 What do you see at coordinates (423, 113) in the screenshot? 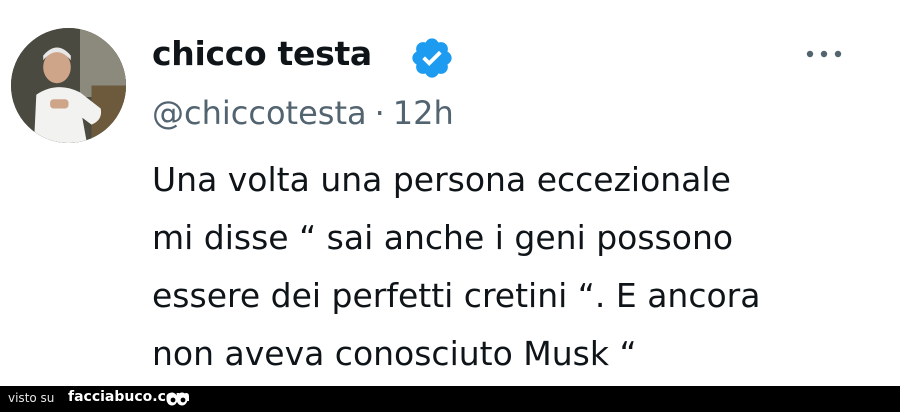
I see `tweet-timestamp: 12h` at bounding box center [423, 113].